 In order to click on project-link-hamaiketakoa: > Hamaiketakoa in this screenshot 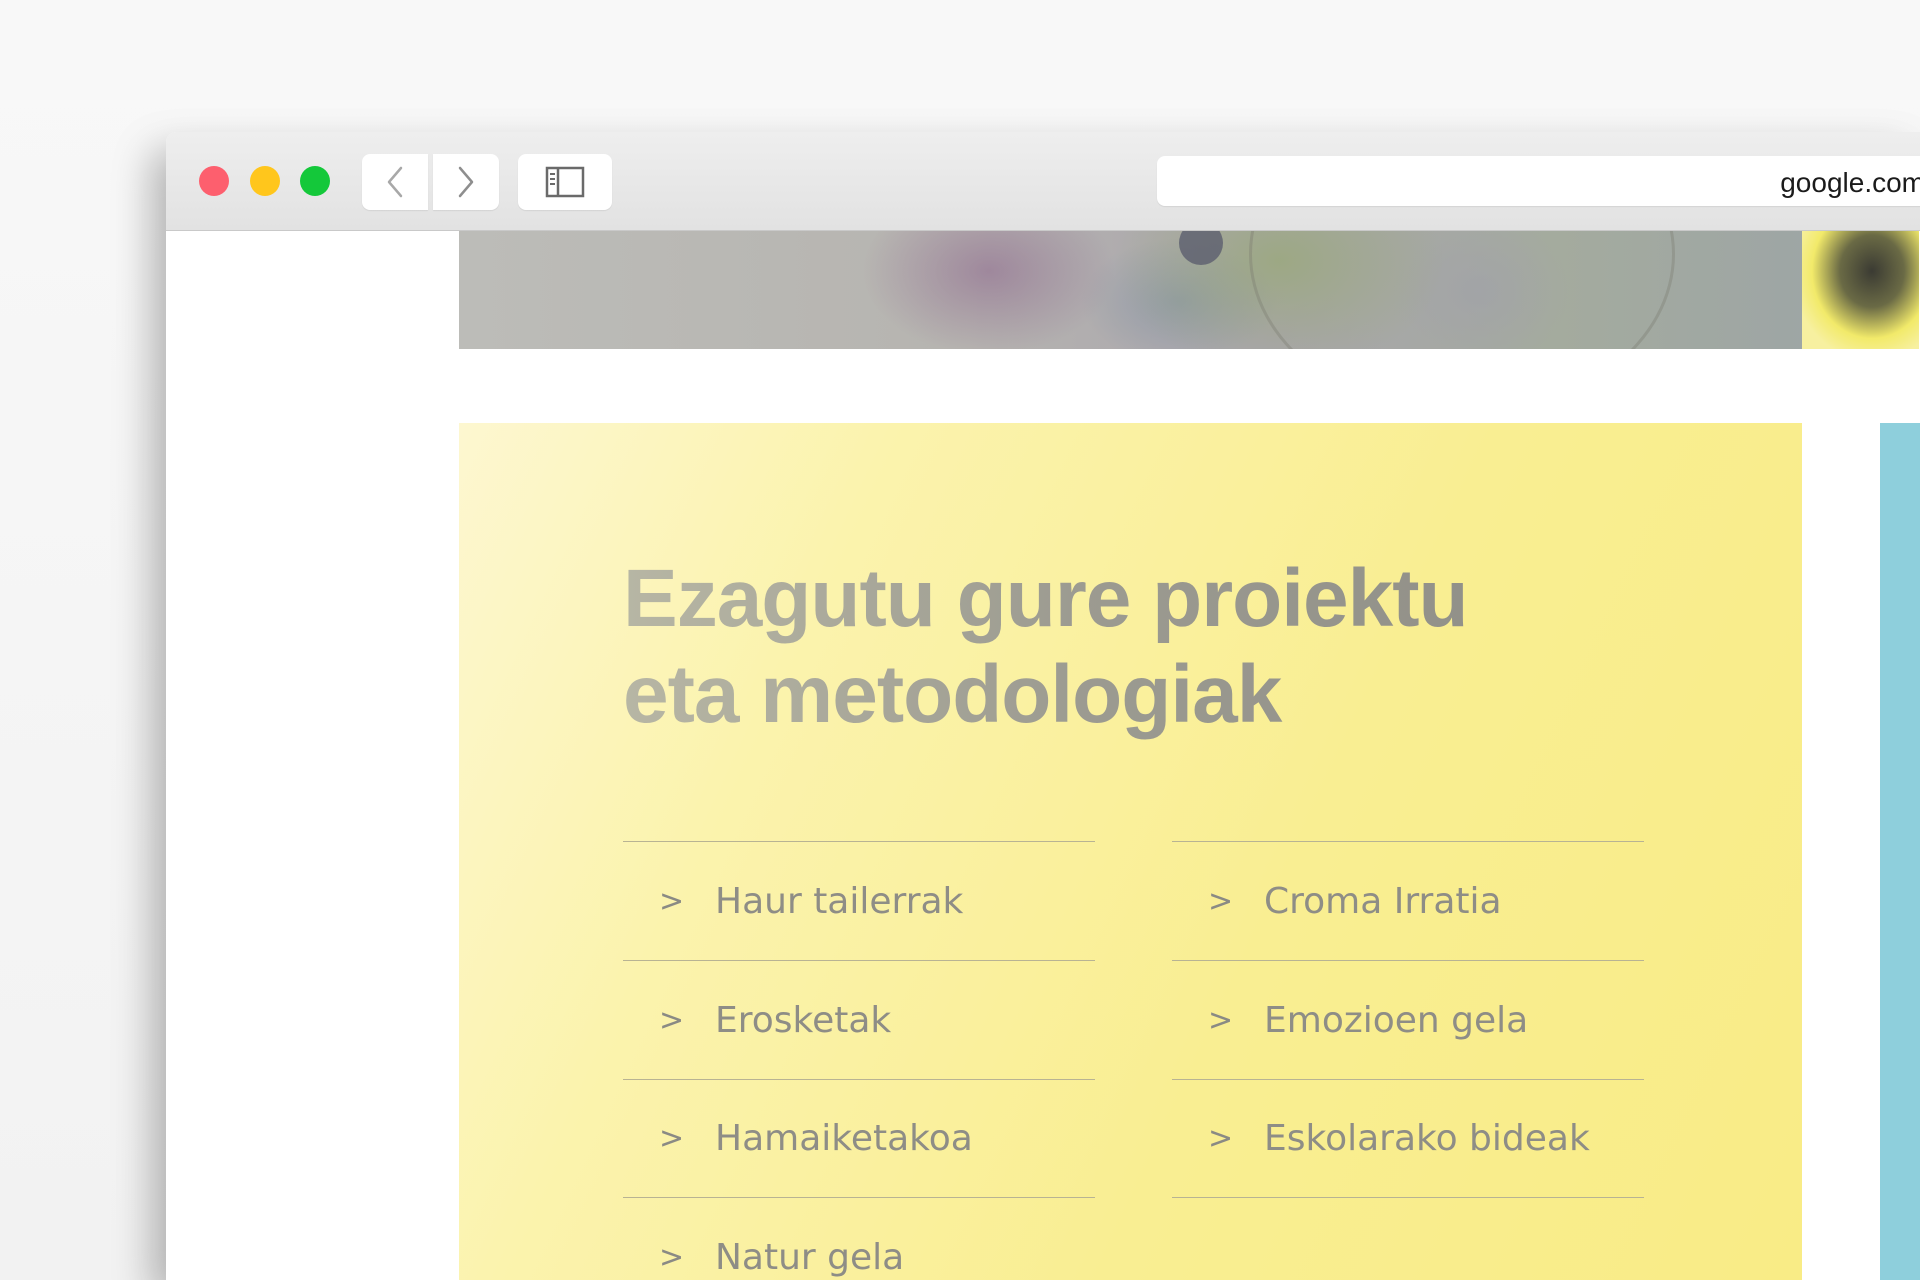, I will do `click(859, 1138)`.